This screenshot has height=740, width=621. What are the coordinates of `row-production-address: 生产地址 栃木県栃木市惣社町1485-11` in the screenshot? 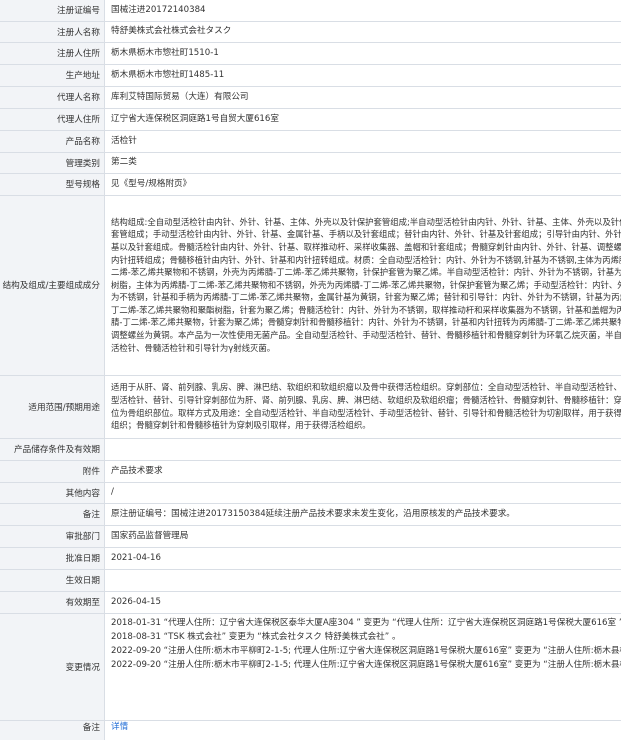 It's located at (310, 75).